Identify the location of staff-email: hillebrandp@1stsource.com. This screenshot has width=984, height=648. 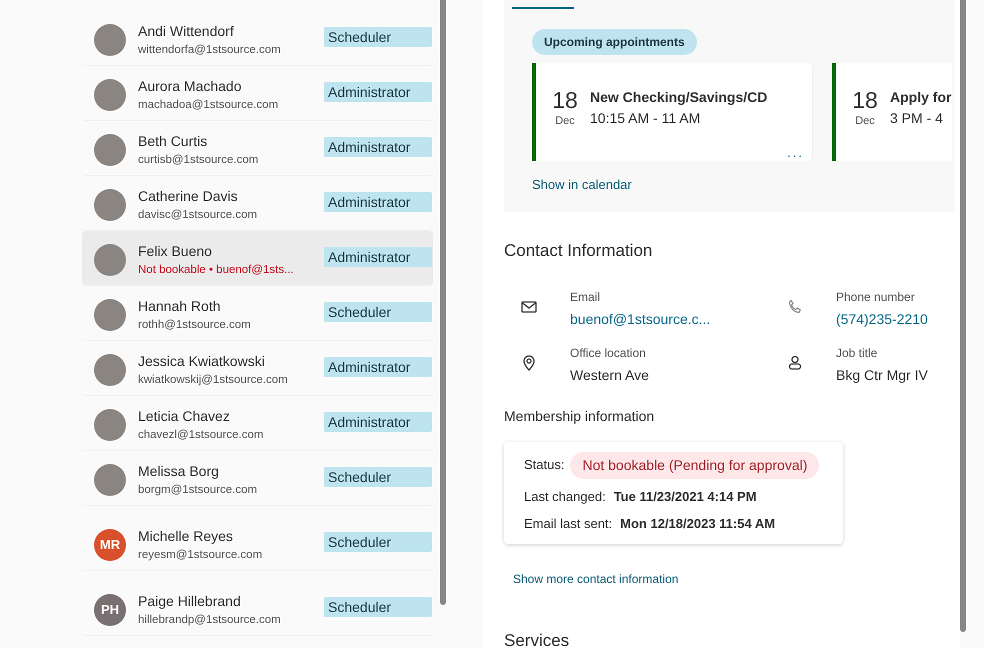
(210, 620).